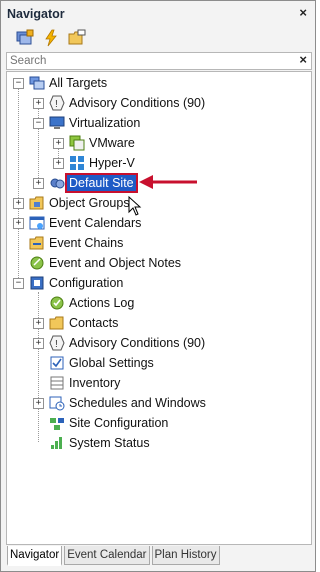 The height and width of the screenshot is (572, 320). I want to click on tab-navigator: Navigator, so click(35, 556).